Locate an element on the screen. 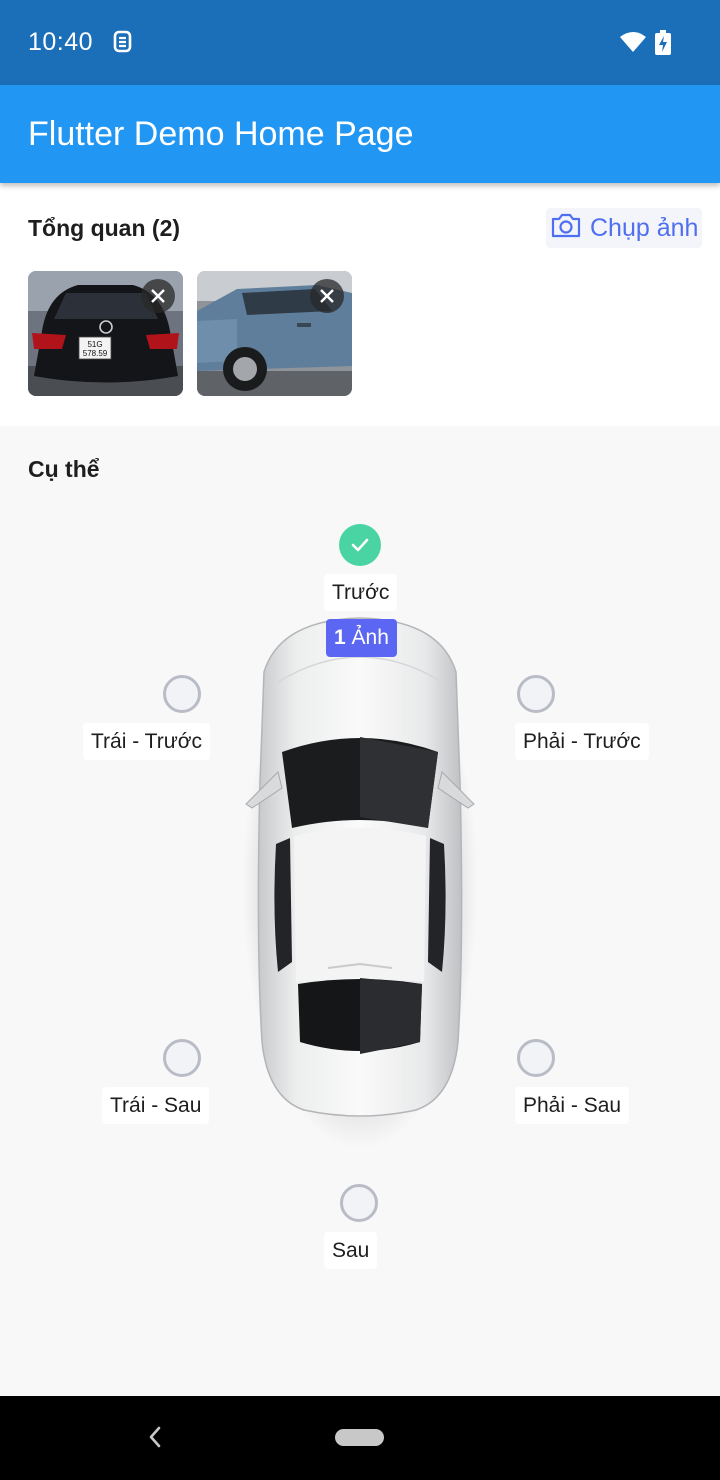 The image size is (720, 1480). app-bar: Flutter Demo Home Page is located at coordinates (360, 134).